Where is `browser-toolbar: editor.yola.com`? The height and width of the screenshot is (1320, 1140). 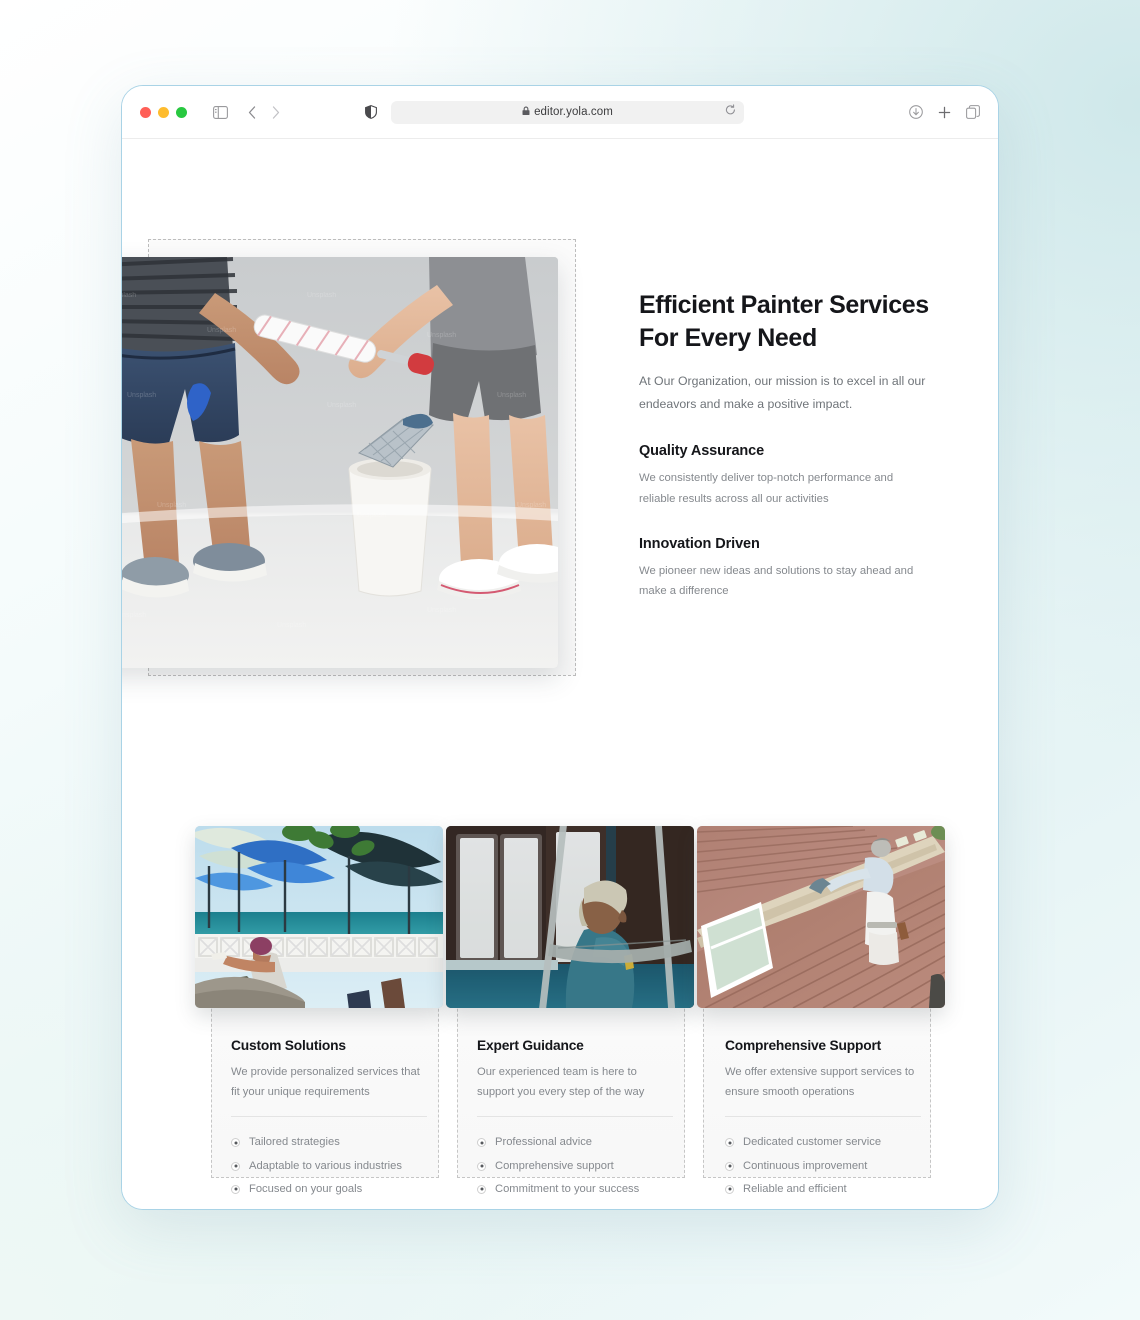
browser-toolbar: editor.yola.com is located at coordinates (560, 112).